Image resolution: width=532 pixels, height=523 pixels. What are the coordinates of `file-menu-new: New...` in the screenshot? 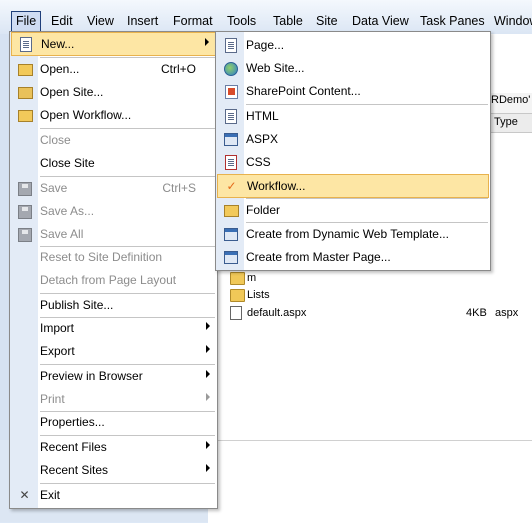 It's located at (113, 44).